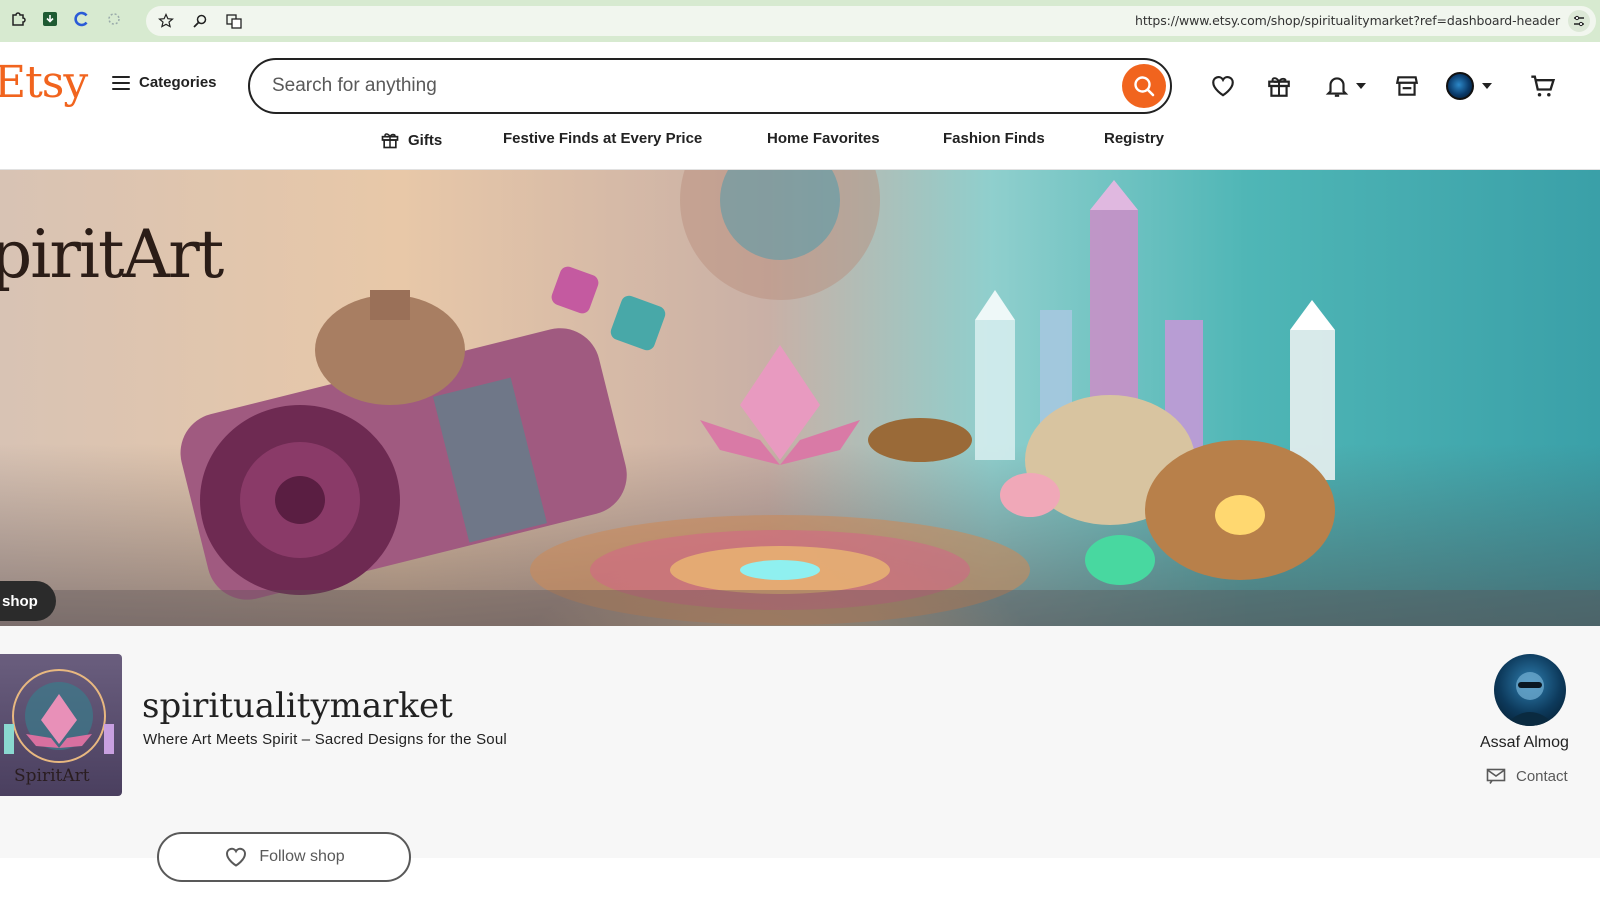 The height and width of the screenshot is (900, 1600). Describe the element at coordinates (1496, 776) in the screenshot. I see `mail-icon` at that location.